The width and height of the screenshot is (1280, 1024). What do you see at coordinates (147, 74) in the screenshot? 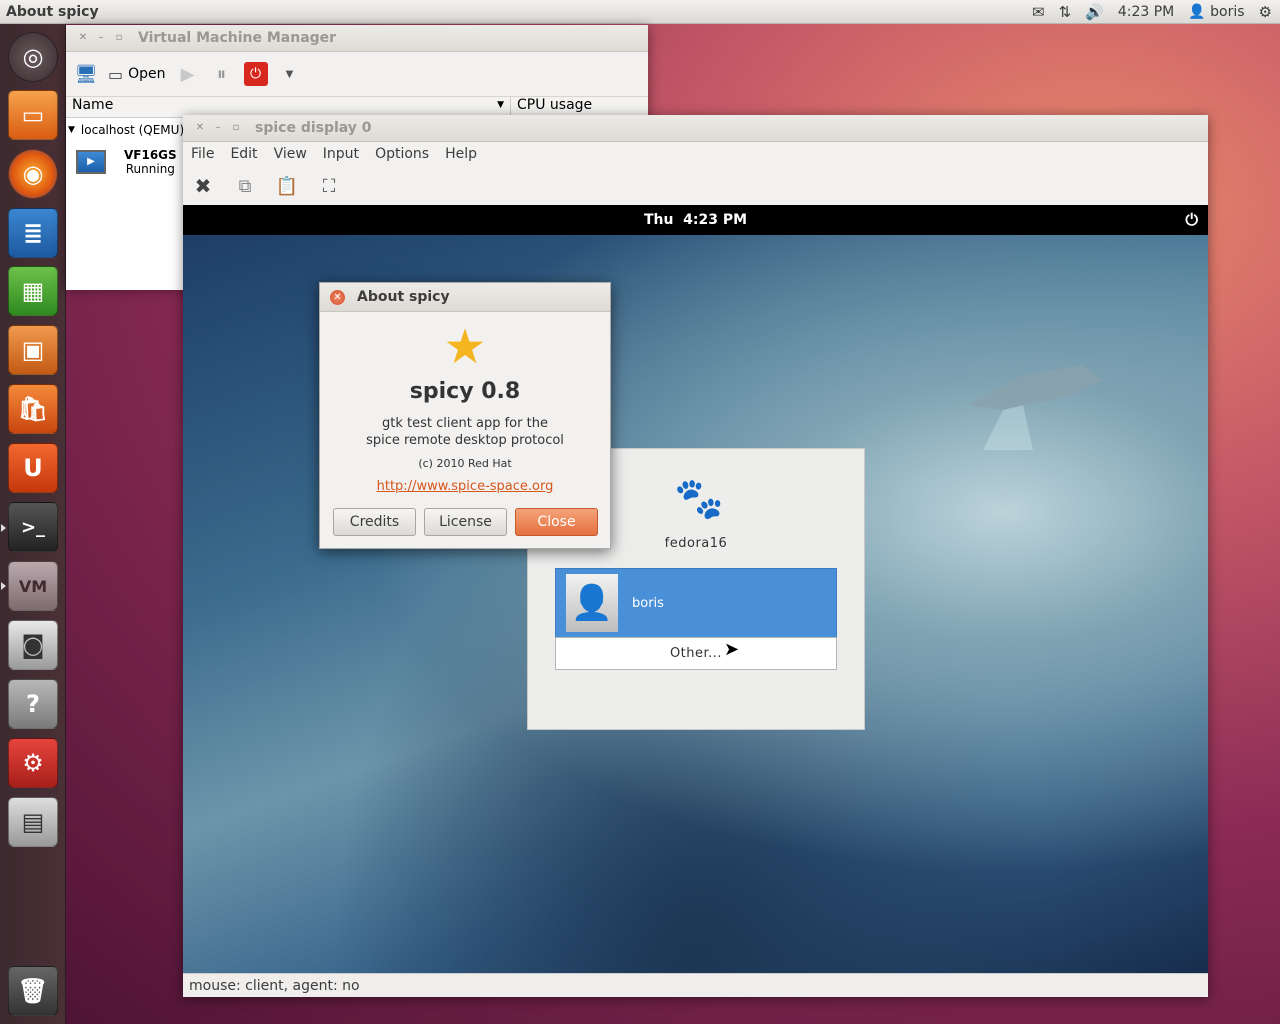
I see `open-label: Open` at bounding box center [147, 74].